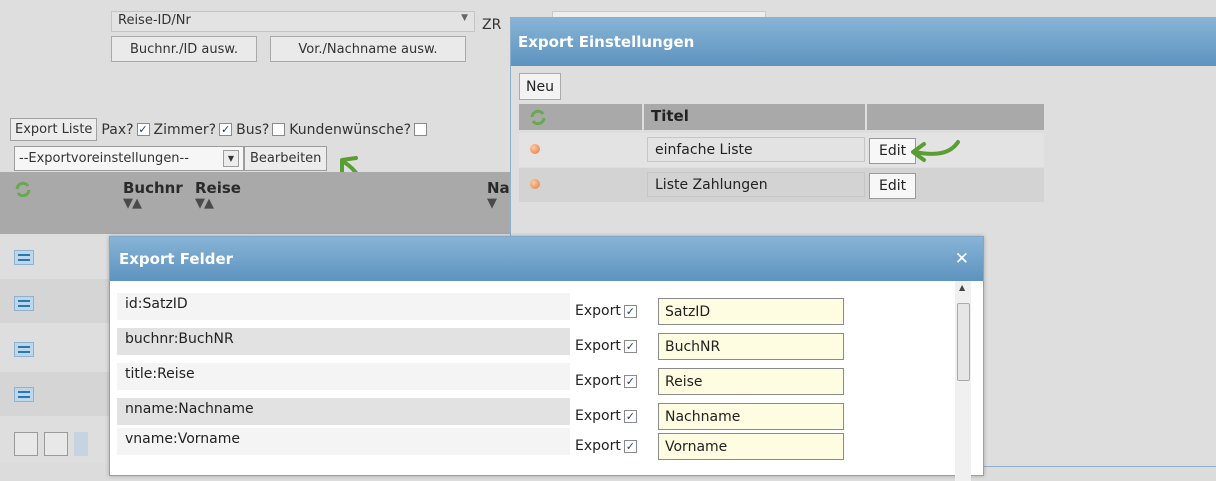  Describe the element at coordinates (218, 188) in the screenshot. I see `column-reise: Reise` at that location.